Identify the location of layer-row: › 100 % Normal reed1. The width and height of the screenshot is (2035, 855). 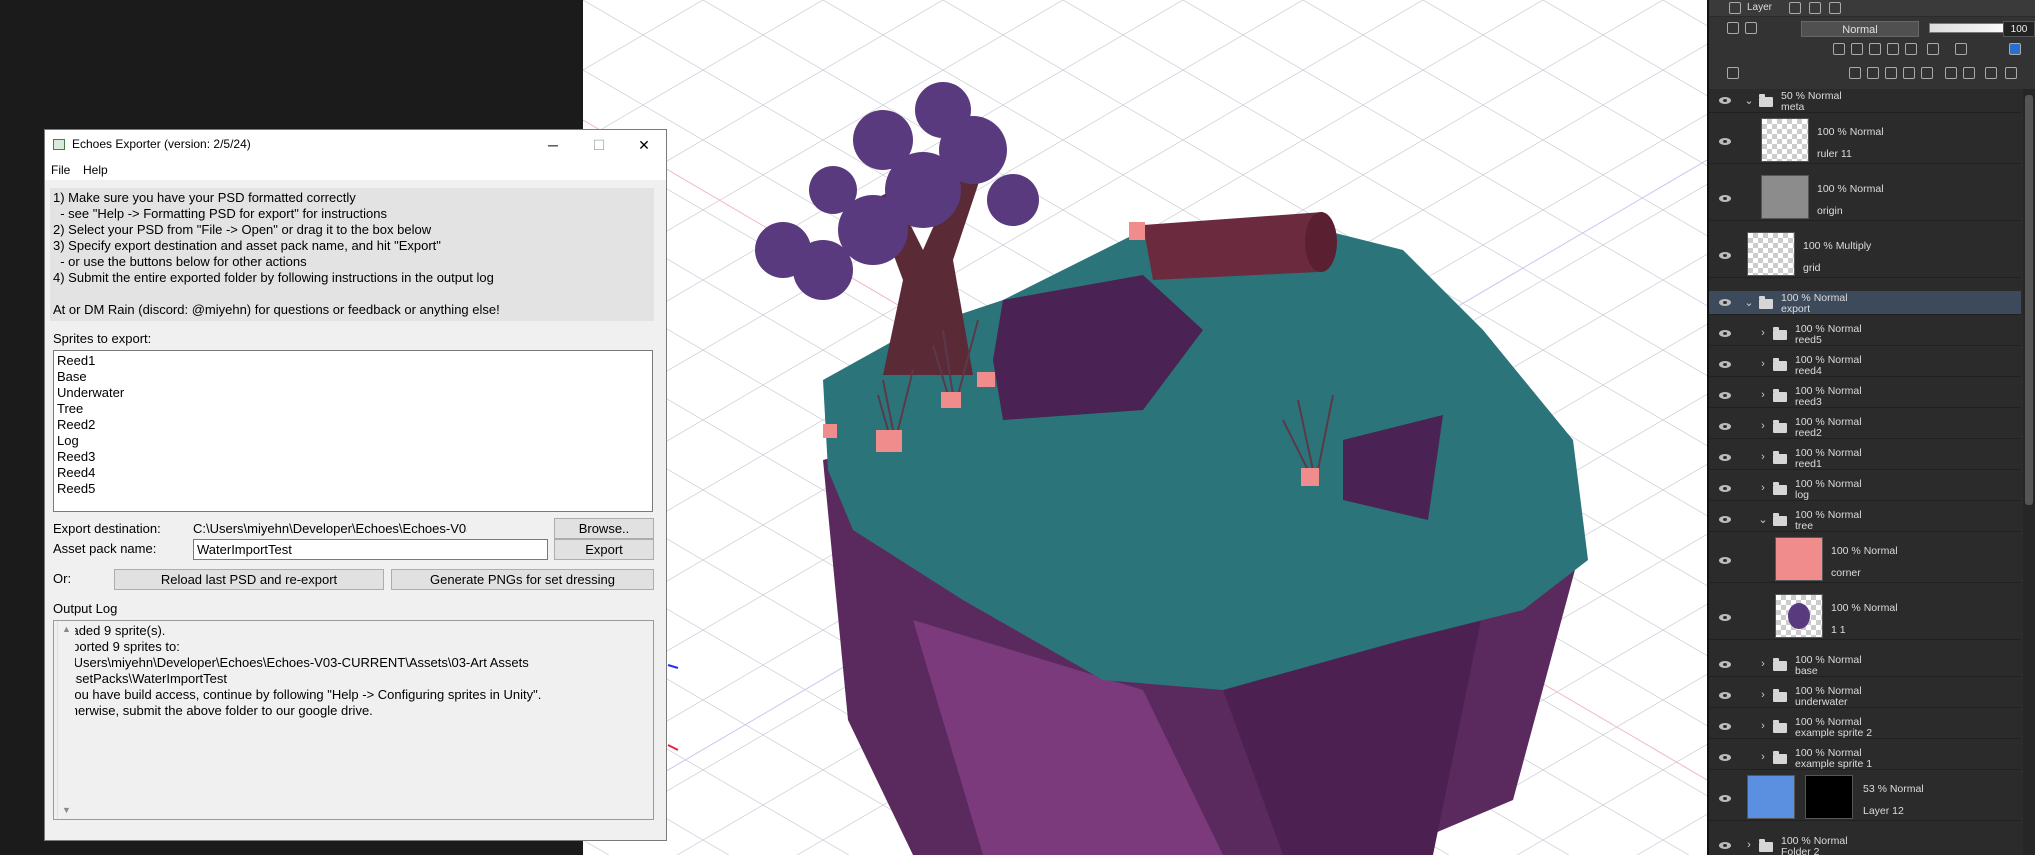
(1865, 458).